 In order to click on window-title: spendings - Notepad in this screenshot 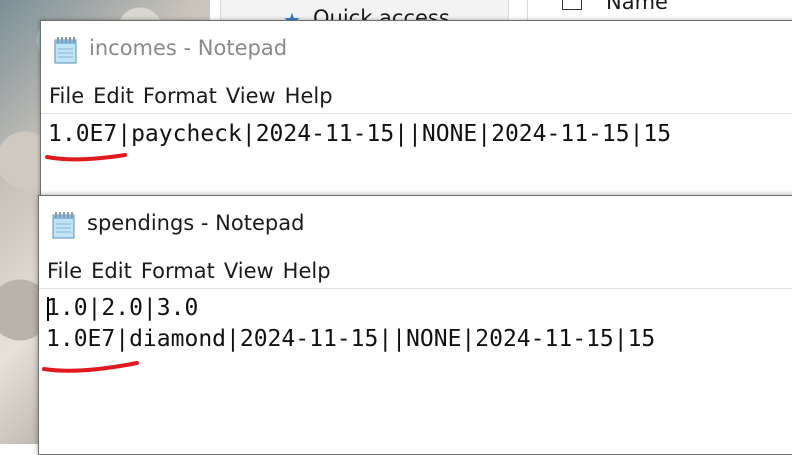, I will do `click(196, 223)`.